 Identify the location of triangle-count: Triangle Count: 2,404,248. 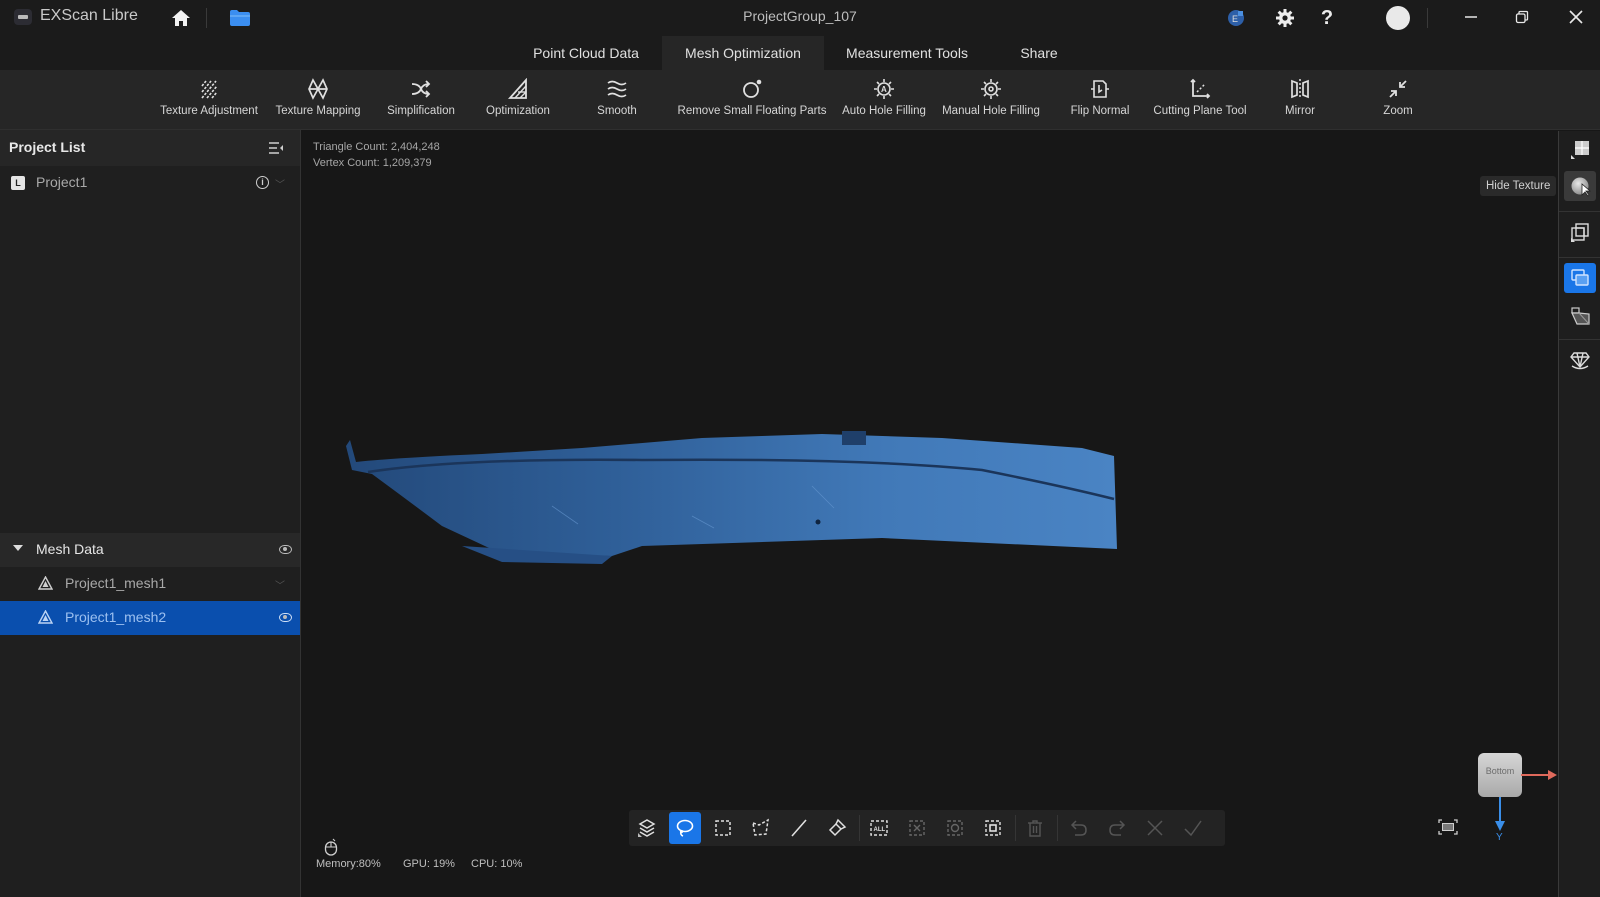
(376, 147).